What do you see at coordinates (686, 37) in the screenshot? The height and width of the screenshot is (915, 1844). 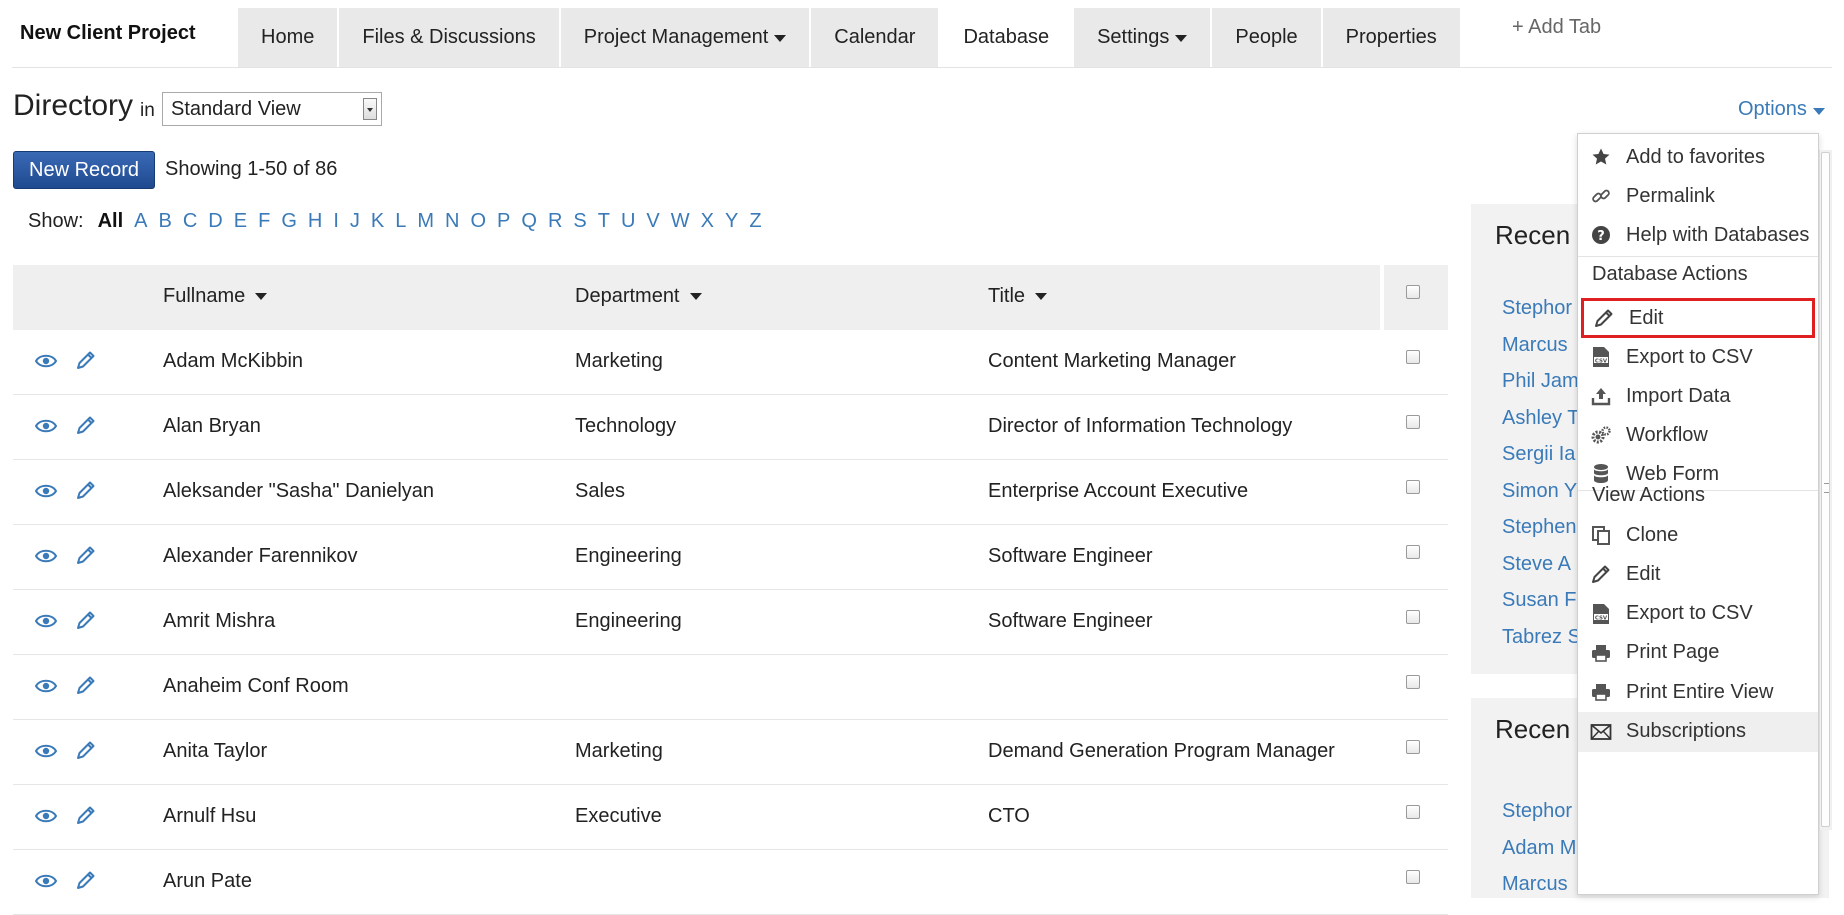 I see `tab-project-management: Project Management` at bounding box center [686, 37].